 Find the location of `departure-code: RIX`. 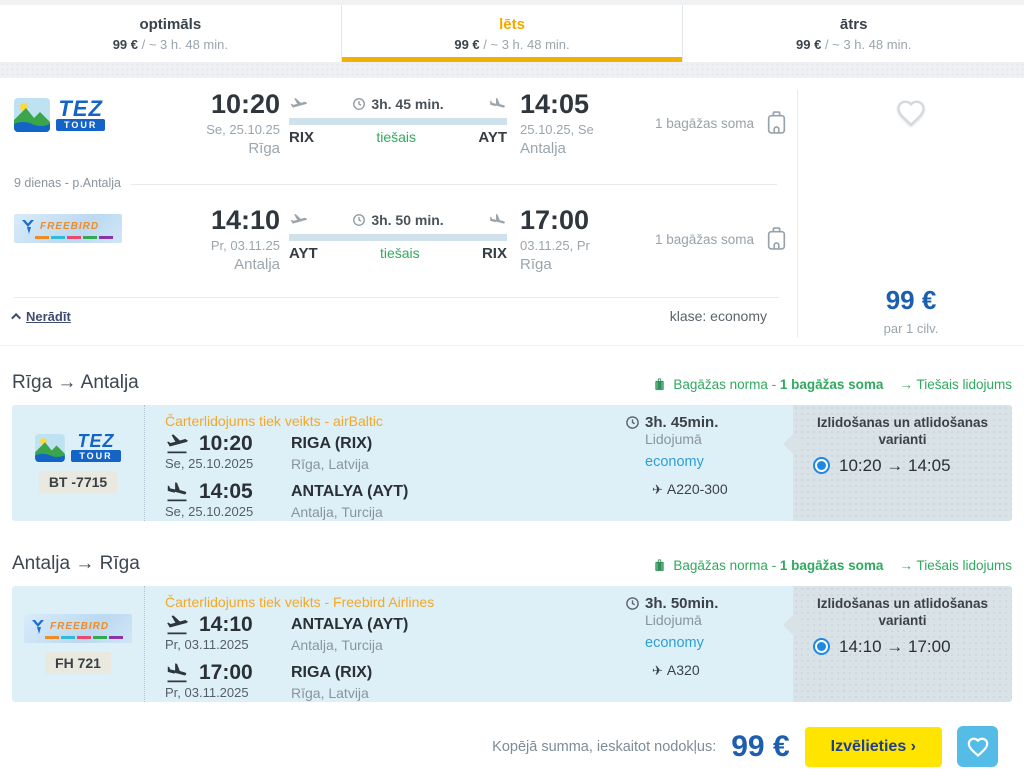

departure-code: RIX is located at coordinates (302, 137).